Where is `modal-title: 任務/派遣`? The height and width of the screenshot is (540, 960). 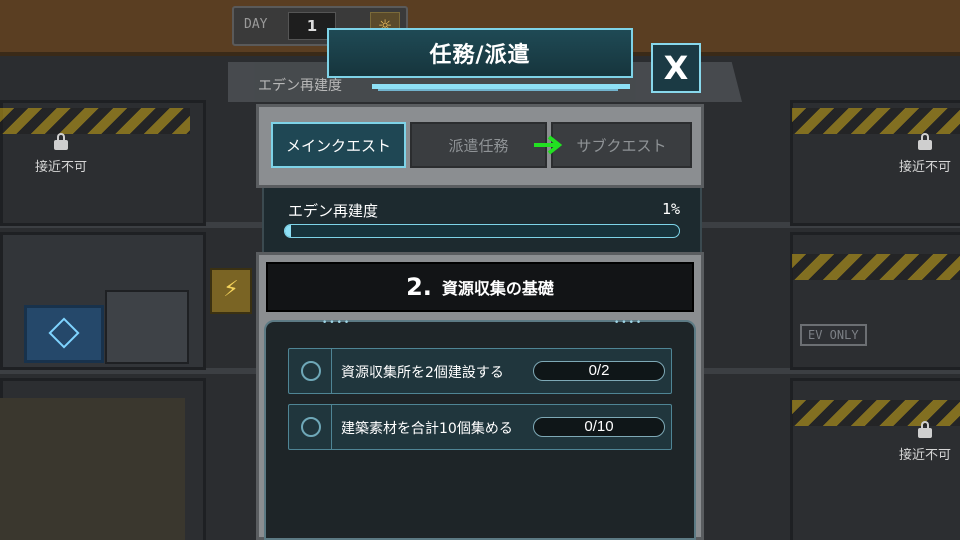 modal-title: 任務/派遣 is located at coordinates (480, 53).